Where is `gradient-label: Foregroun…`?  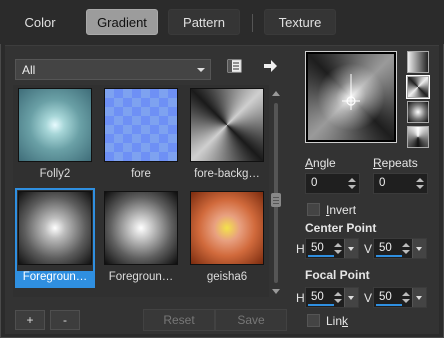 gradient-label: Foregroun… is located at coordinates (141, 277).